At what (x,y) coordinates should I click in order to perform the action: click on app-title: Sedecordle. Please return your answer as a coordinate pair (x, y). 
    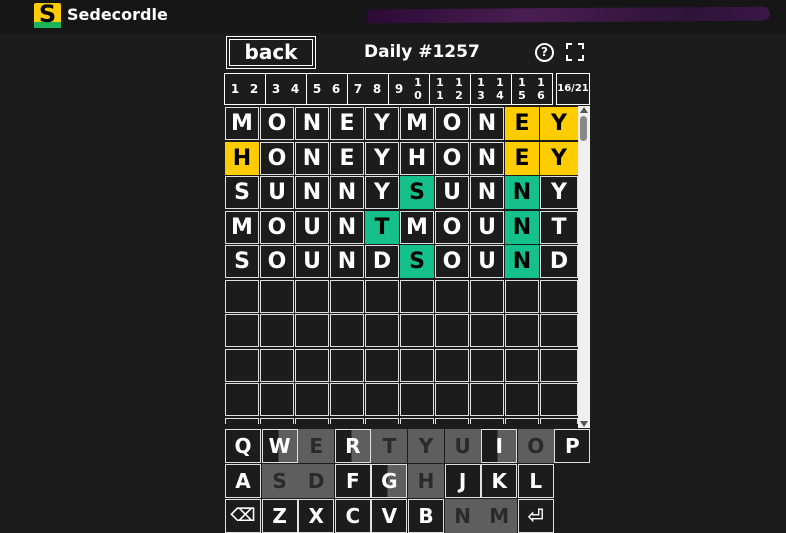
    Looking at the image, I should click on (117, 14).